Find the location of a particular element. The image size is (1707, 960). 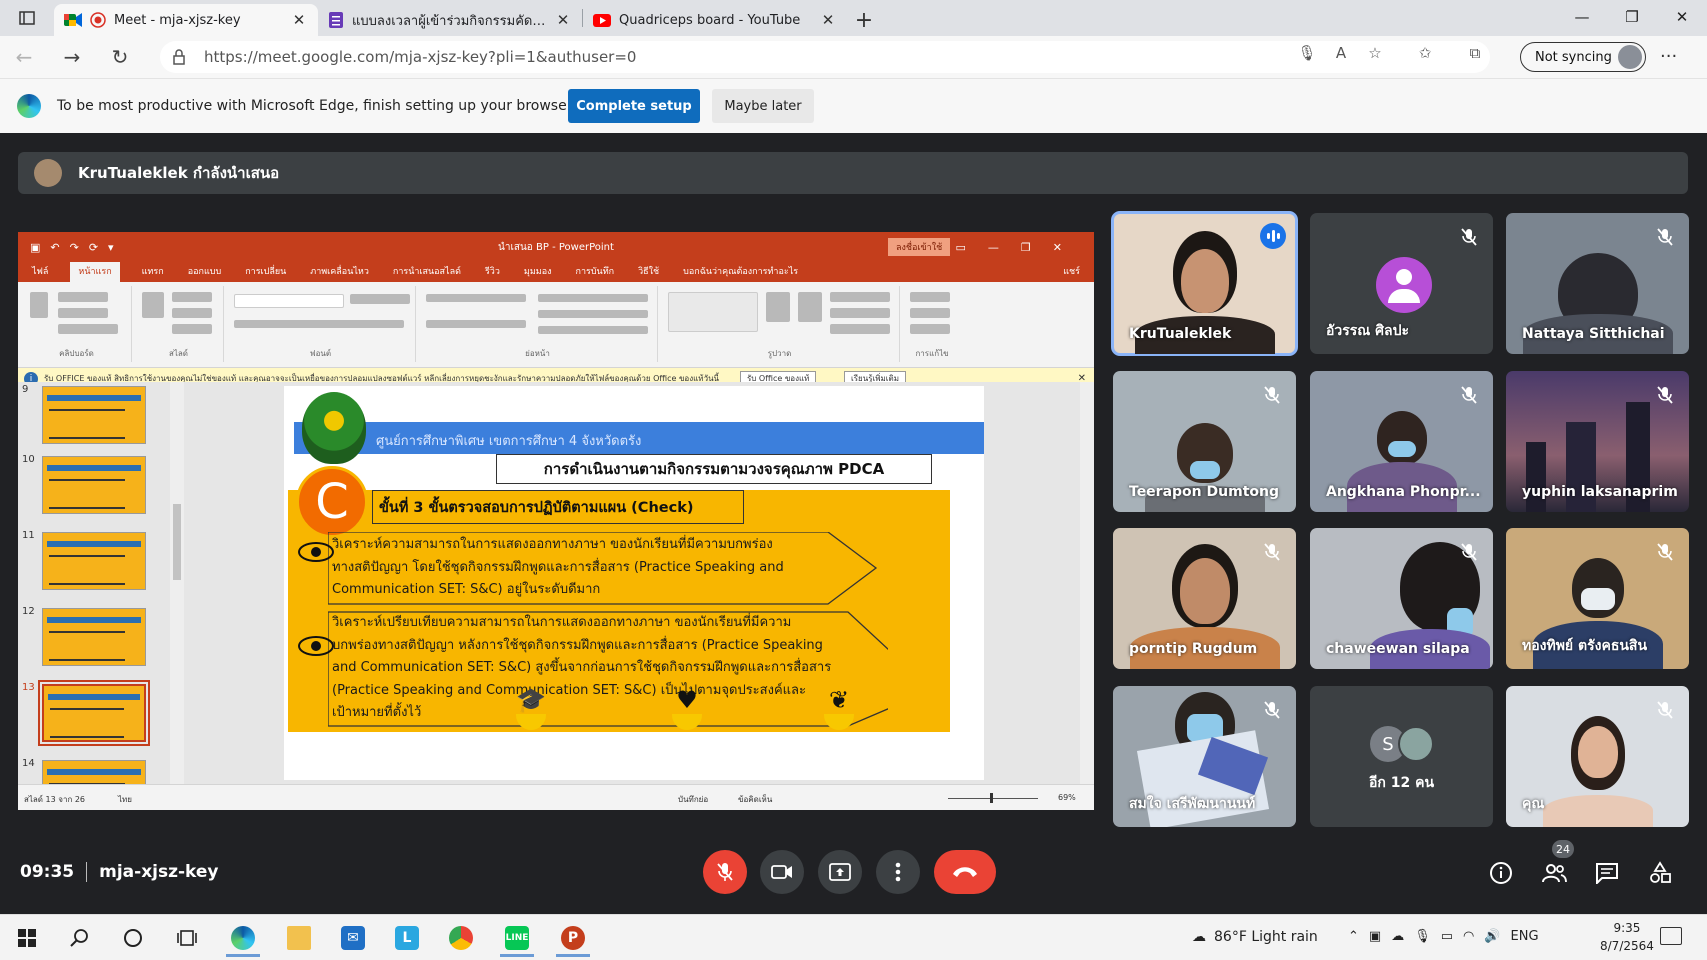

presenter-label: KruTualeklek กำลังนำเสนอ is located at coordinates (179, 173).